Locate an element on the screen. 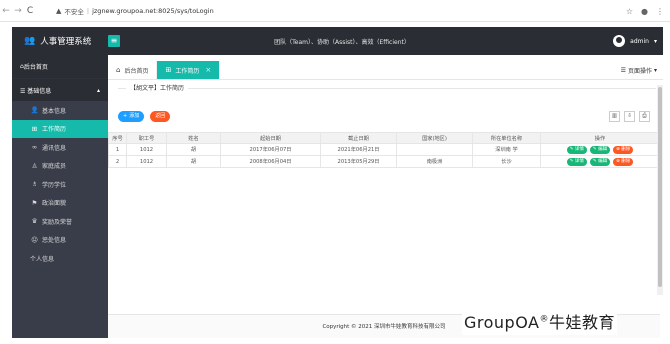  print-icon: ⎙ is located at coordinates (644, 116).